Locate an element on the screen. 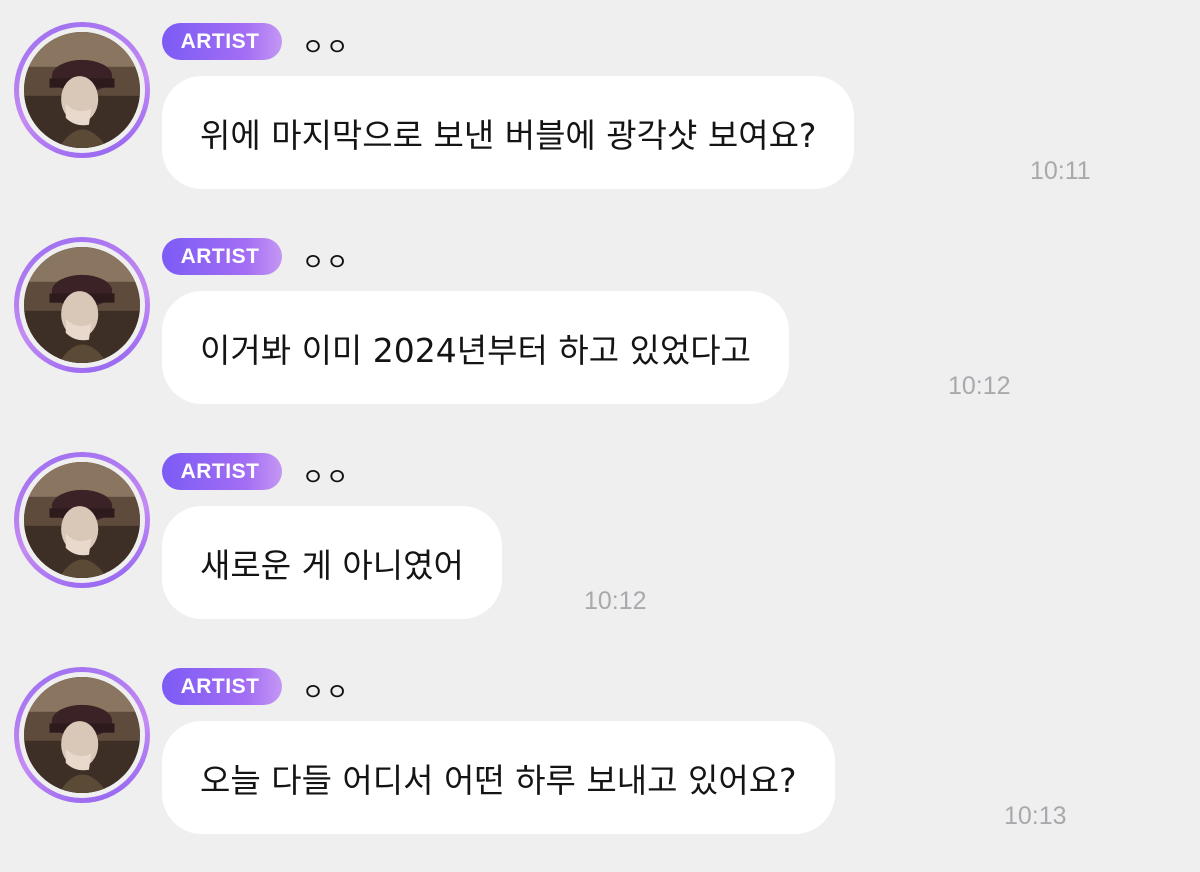  message-bubble: 새로운 게 아니였어 is located at coordinates (332, 562).